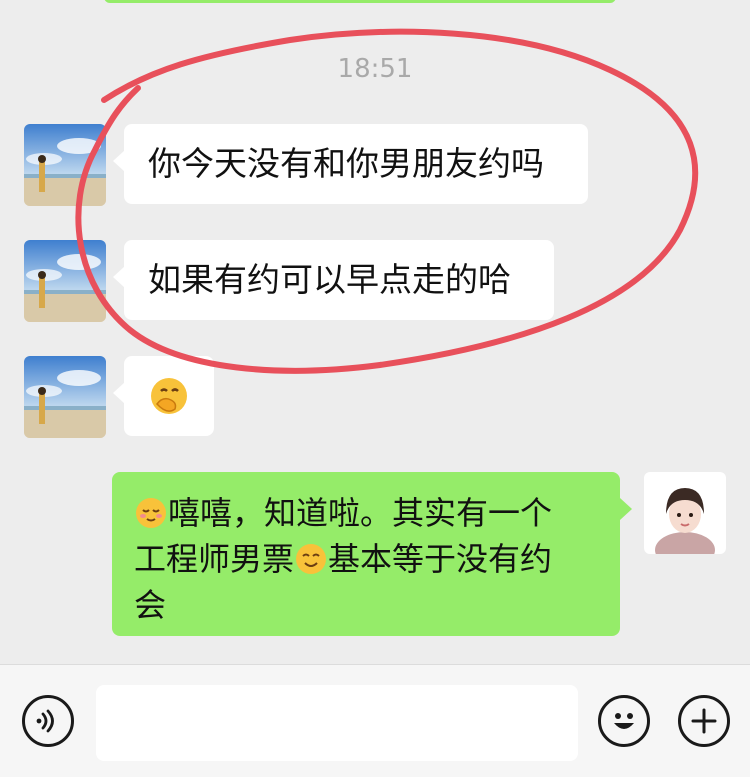  Describe the element at coordinates (151, 513) in the screenshot. I see `relieved-face-emoji` at that location.